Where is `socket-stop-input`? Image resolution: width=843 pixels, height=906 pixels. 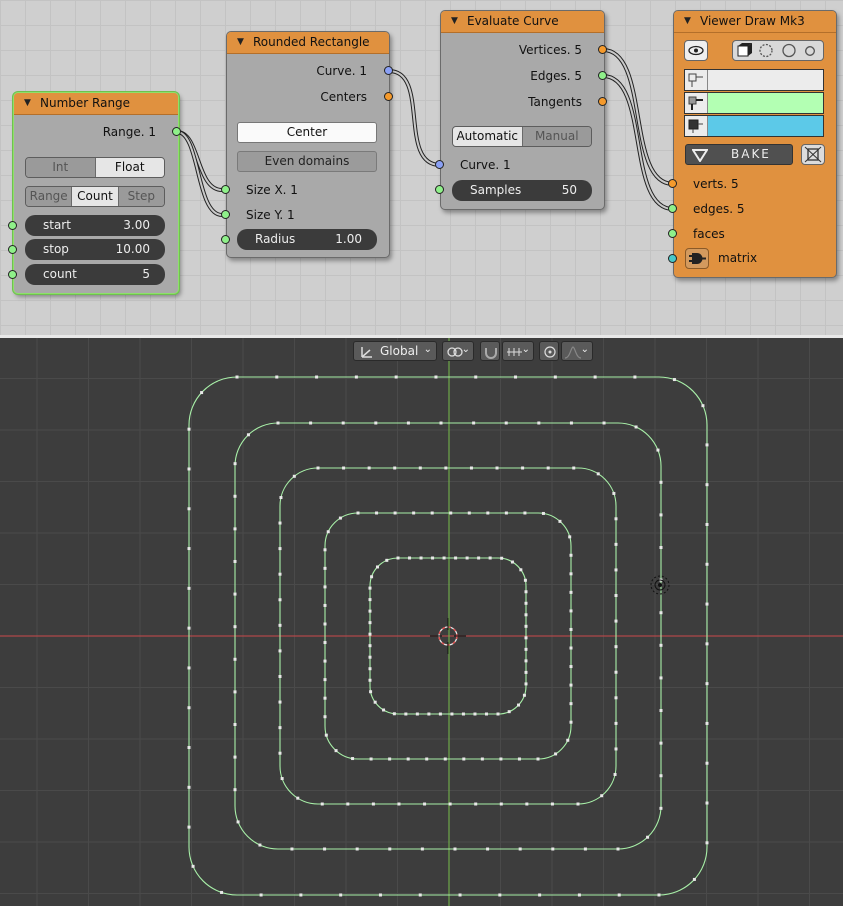 socket-stop-input is located at coordinates (12, 249).